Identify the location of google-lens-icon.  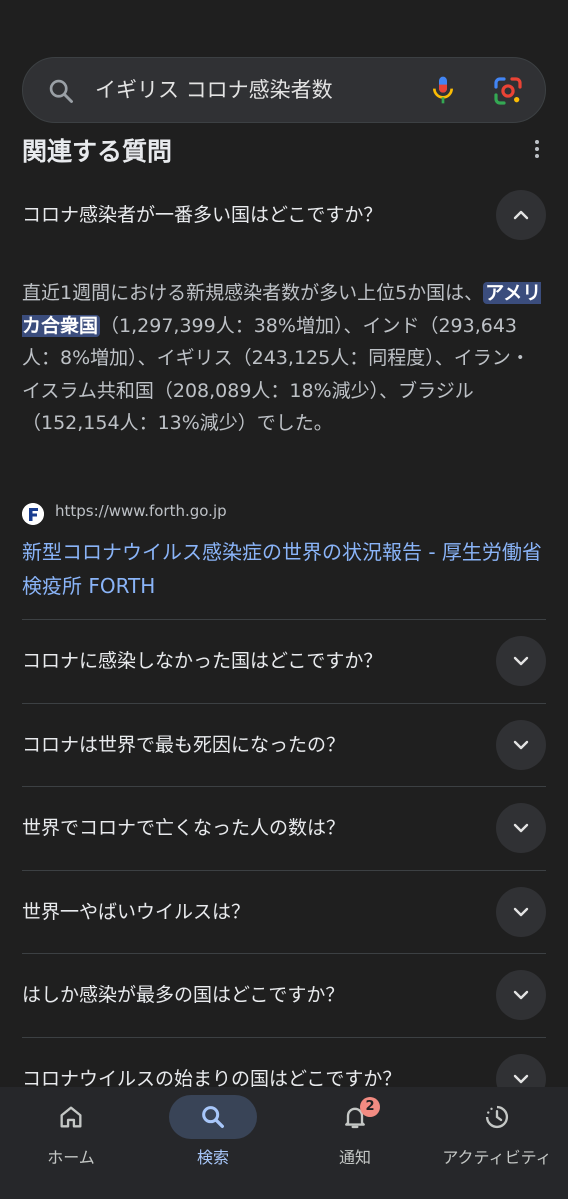
(508, 91).